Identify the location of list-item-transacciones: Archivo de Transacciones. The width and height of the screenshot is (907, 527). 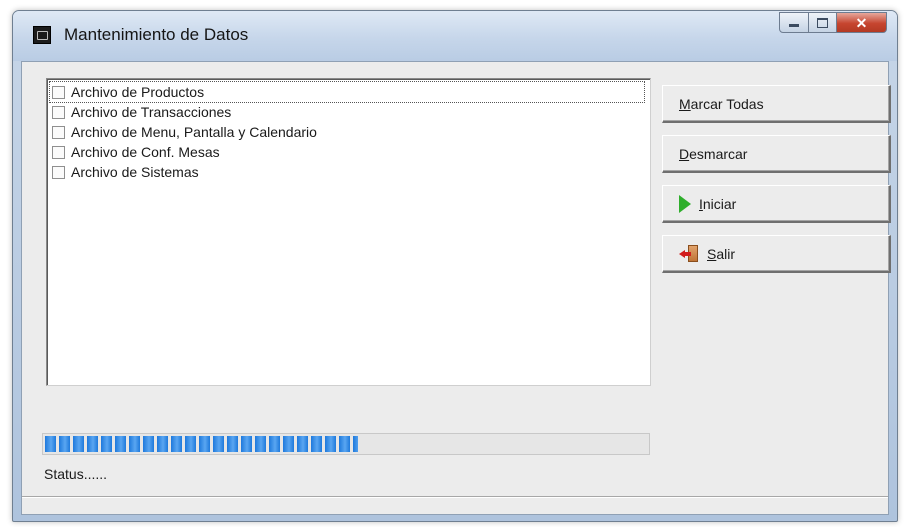
(140, 112).